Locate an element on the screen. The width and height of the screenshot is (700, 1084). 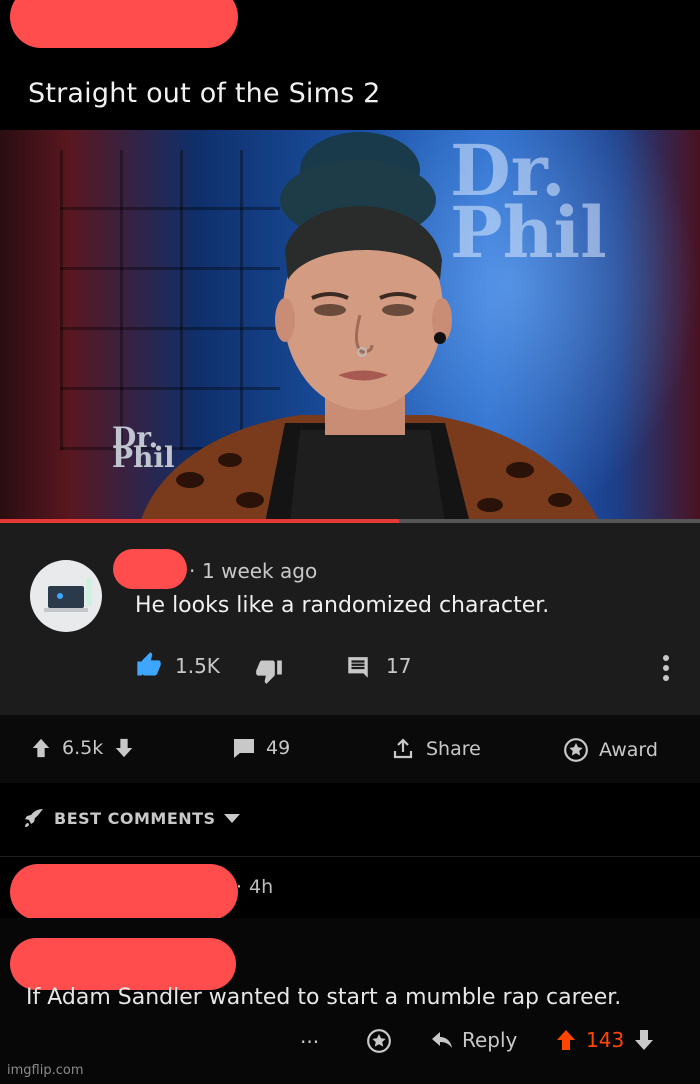
reply-arrow-icon is located at coordinates (442, 1040).